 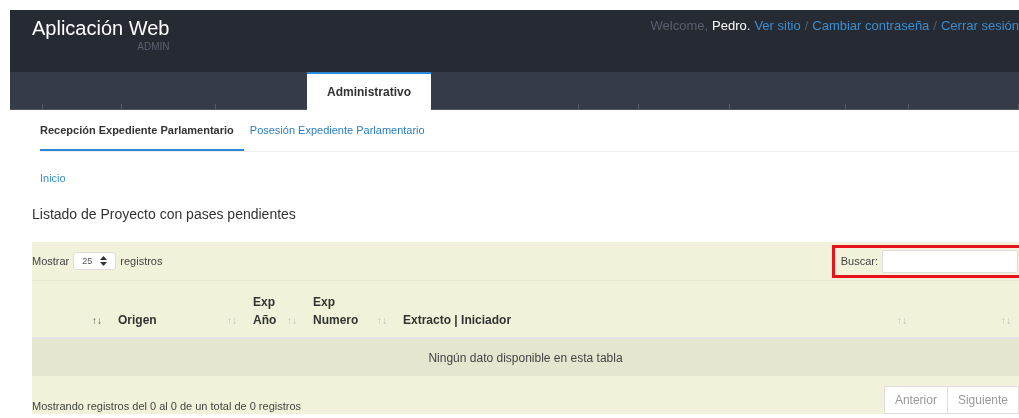 I want to click on search-label: Buscar:, so click(x=859, y=261).